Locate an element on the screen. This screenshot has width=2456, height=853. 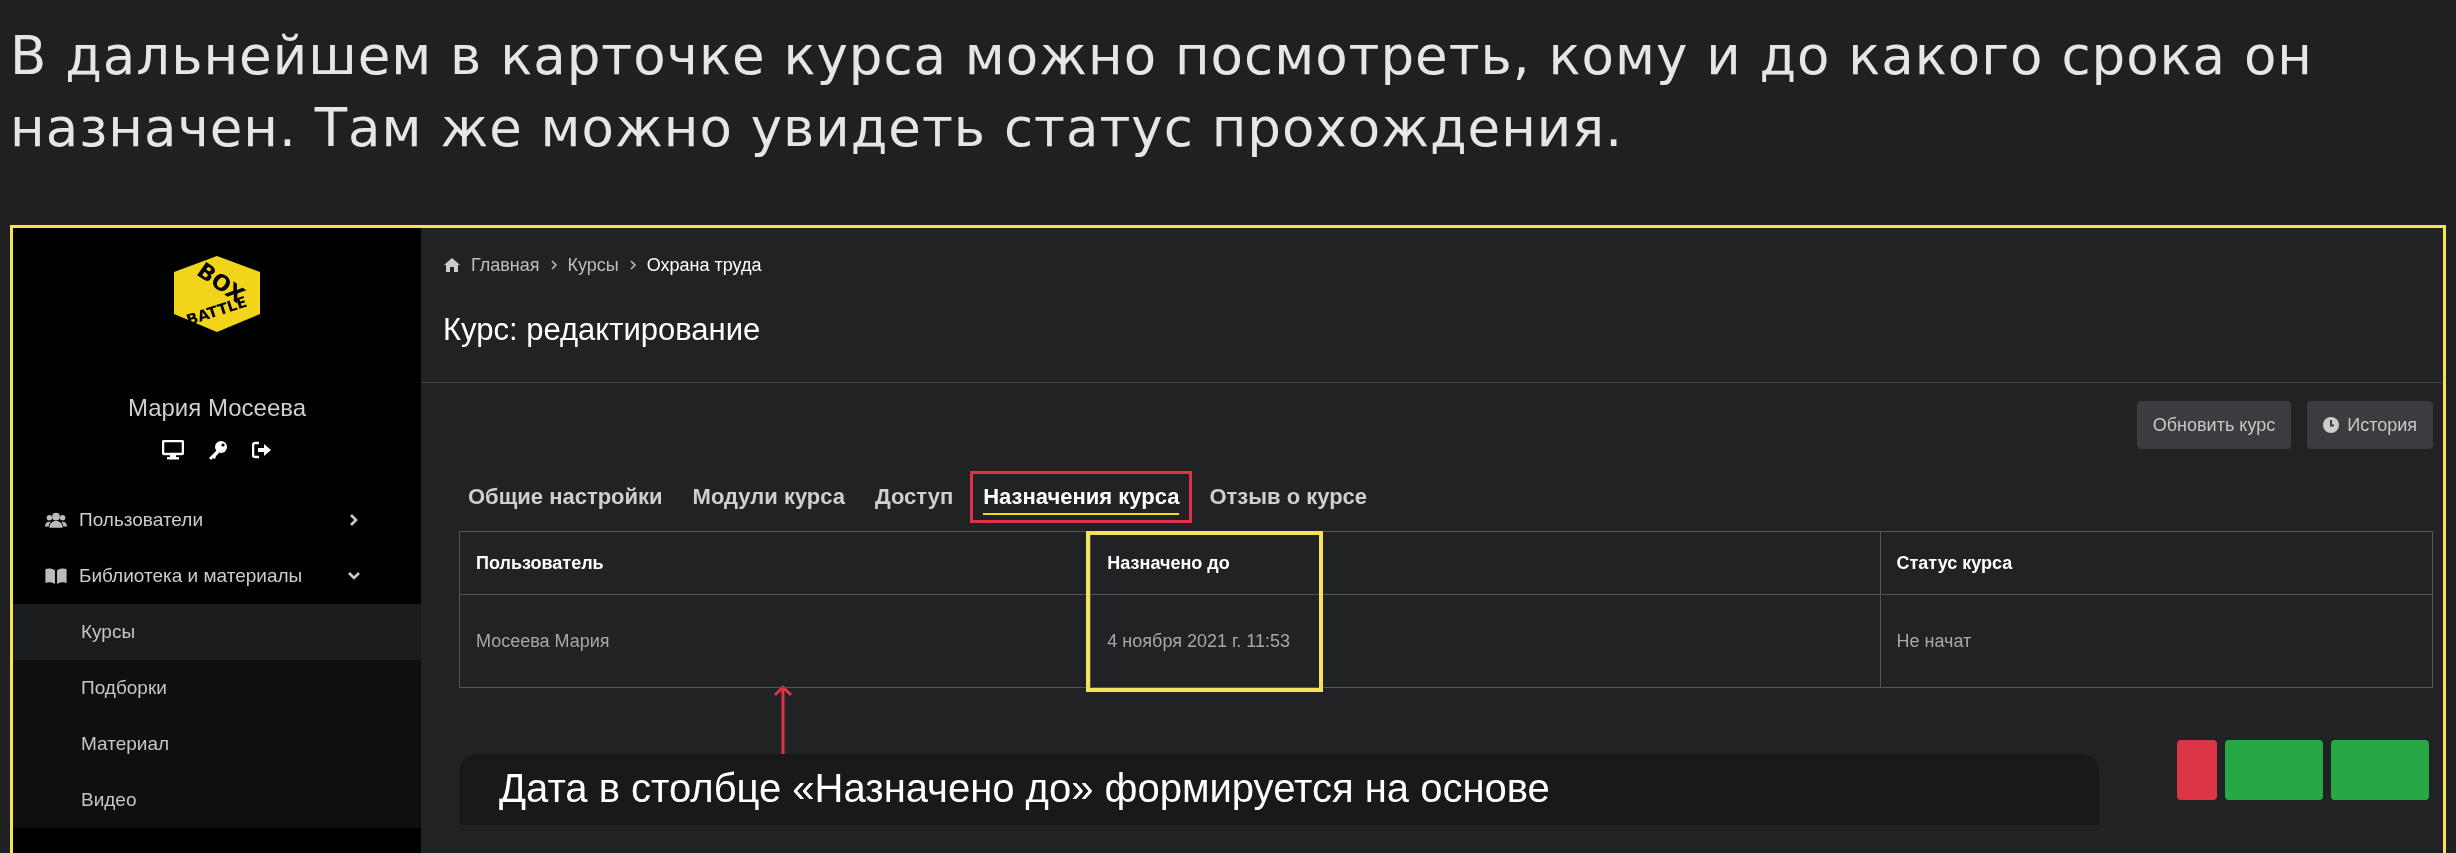
monitor-icon is located at coordinates (173, 450).